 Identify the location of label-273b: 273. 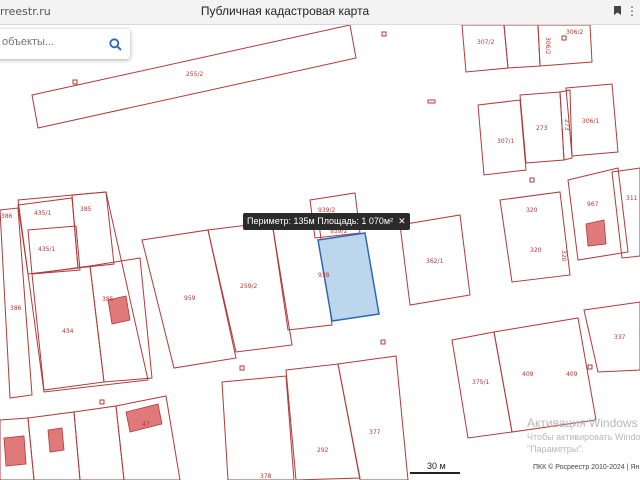
(566, 125).